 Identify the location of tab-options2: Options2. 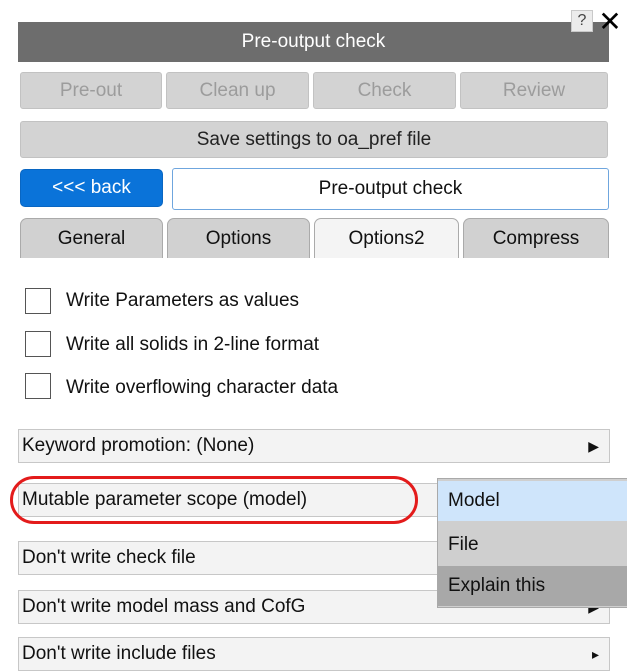
(386, 238).